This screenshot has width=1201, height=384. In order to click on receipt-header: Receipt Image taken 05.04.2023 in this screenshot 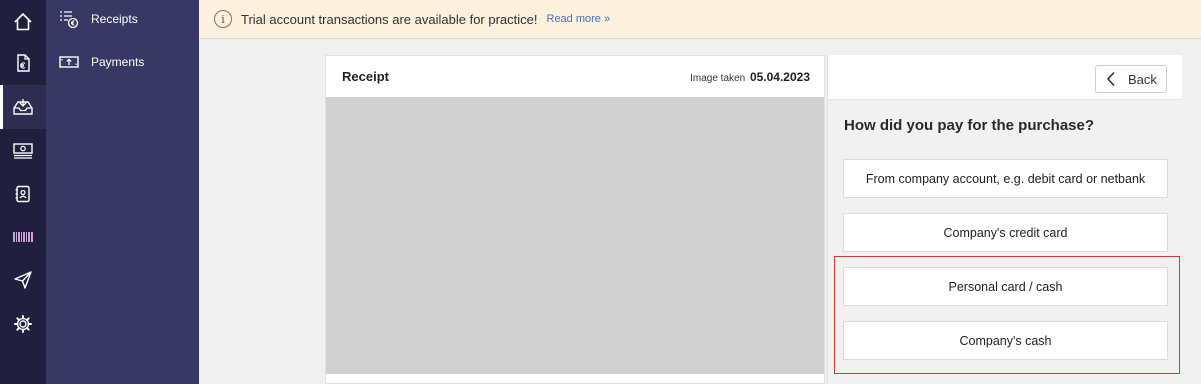, I will do `click(575, 76)`.